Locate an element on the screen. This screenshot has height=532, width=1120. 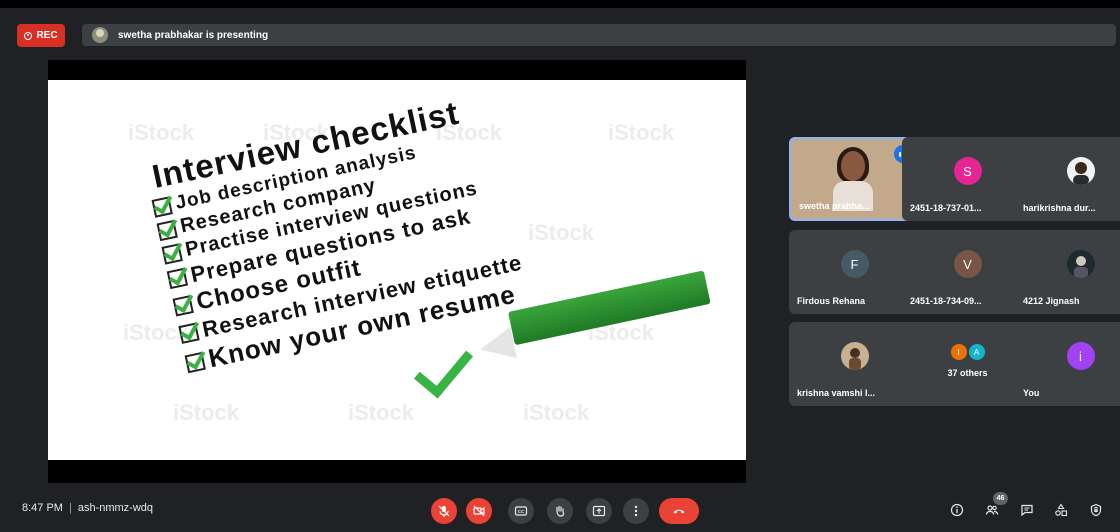
top-edge is located at coordinates (560, 4).